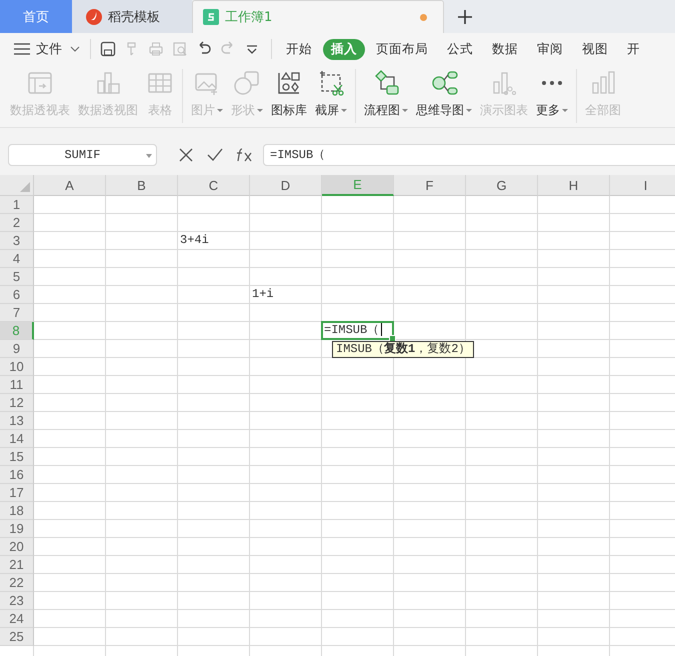 The width and height of the screenshot is (675, 656). I want to click on ribbon-tab: 开, so click(633, 49).